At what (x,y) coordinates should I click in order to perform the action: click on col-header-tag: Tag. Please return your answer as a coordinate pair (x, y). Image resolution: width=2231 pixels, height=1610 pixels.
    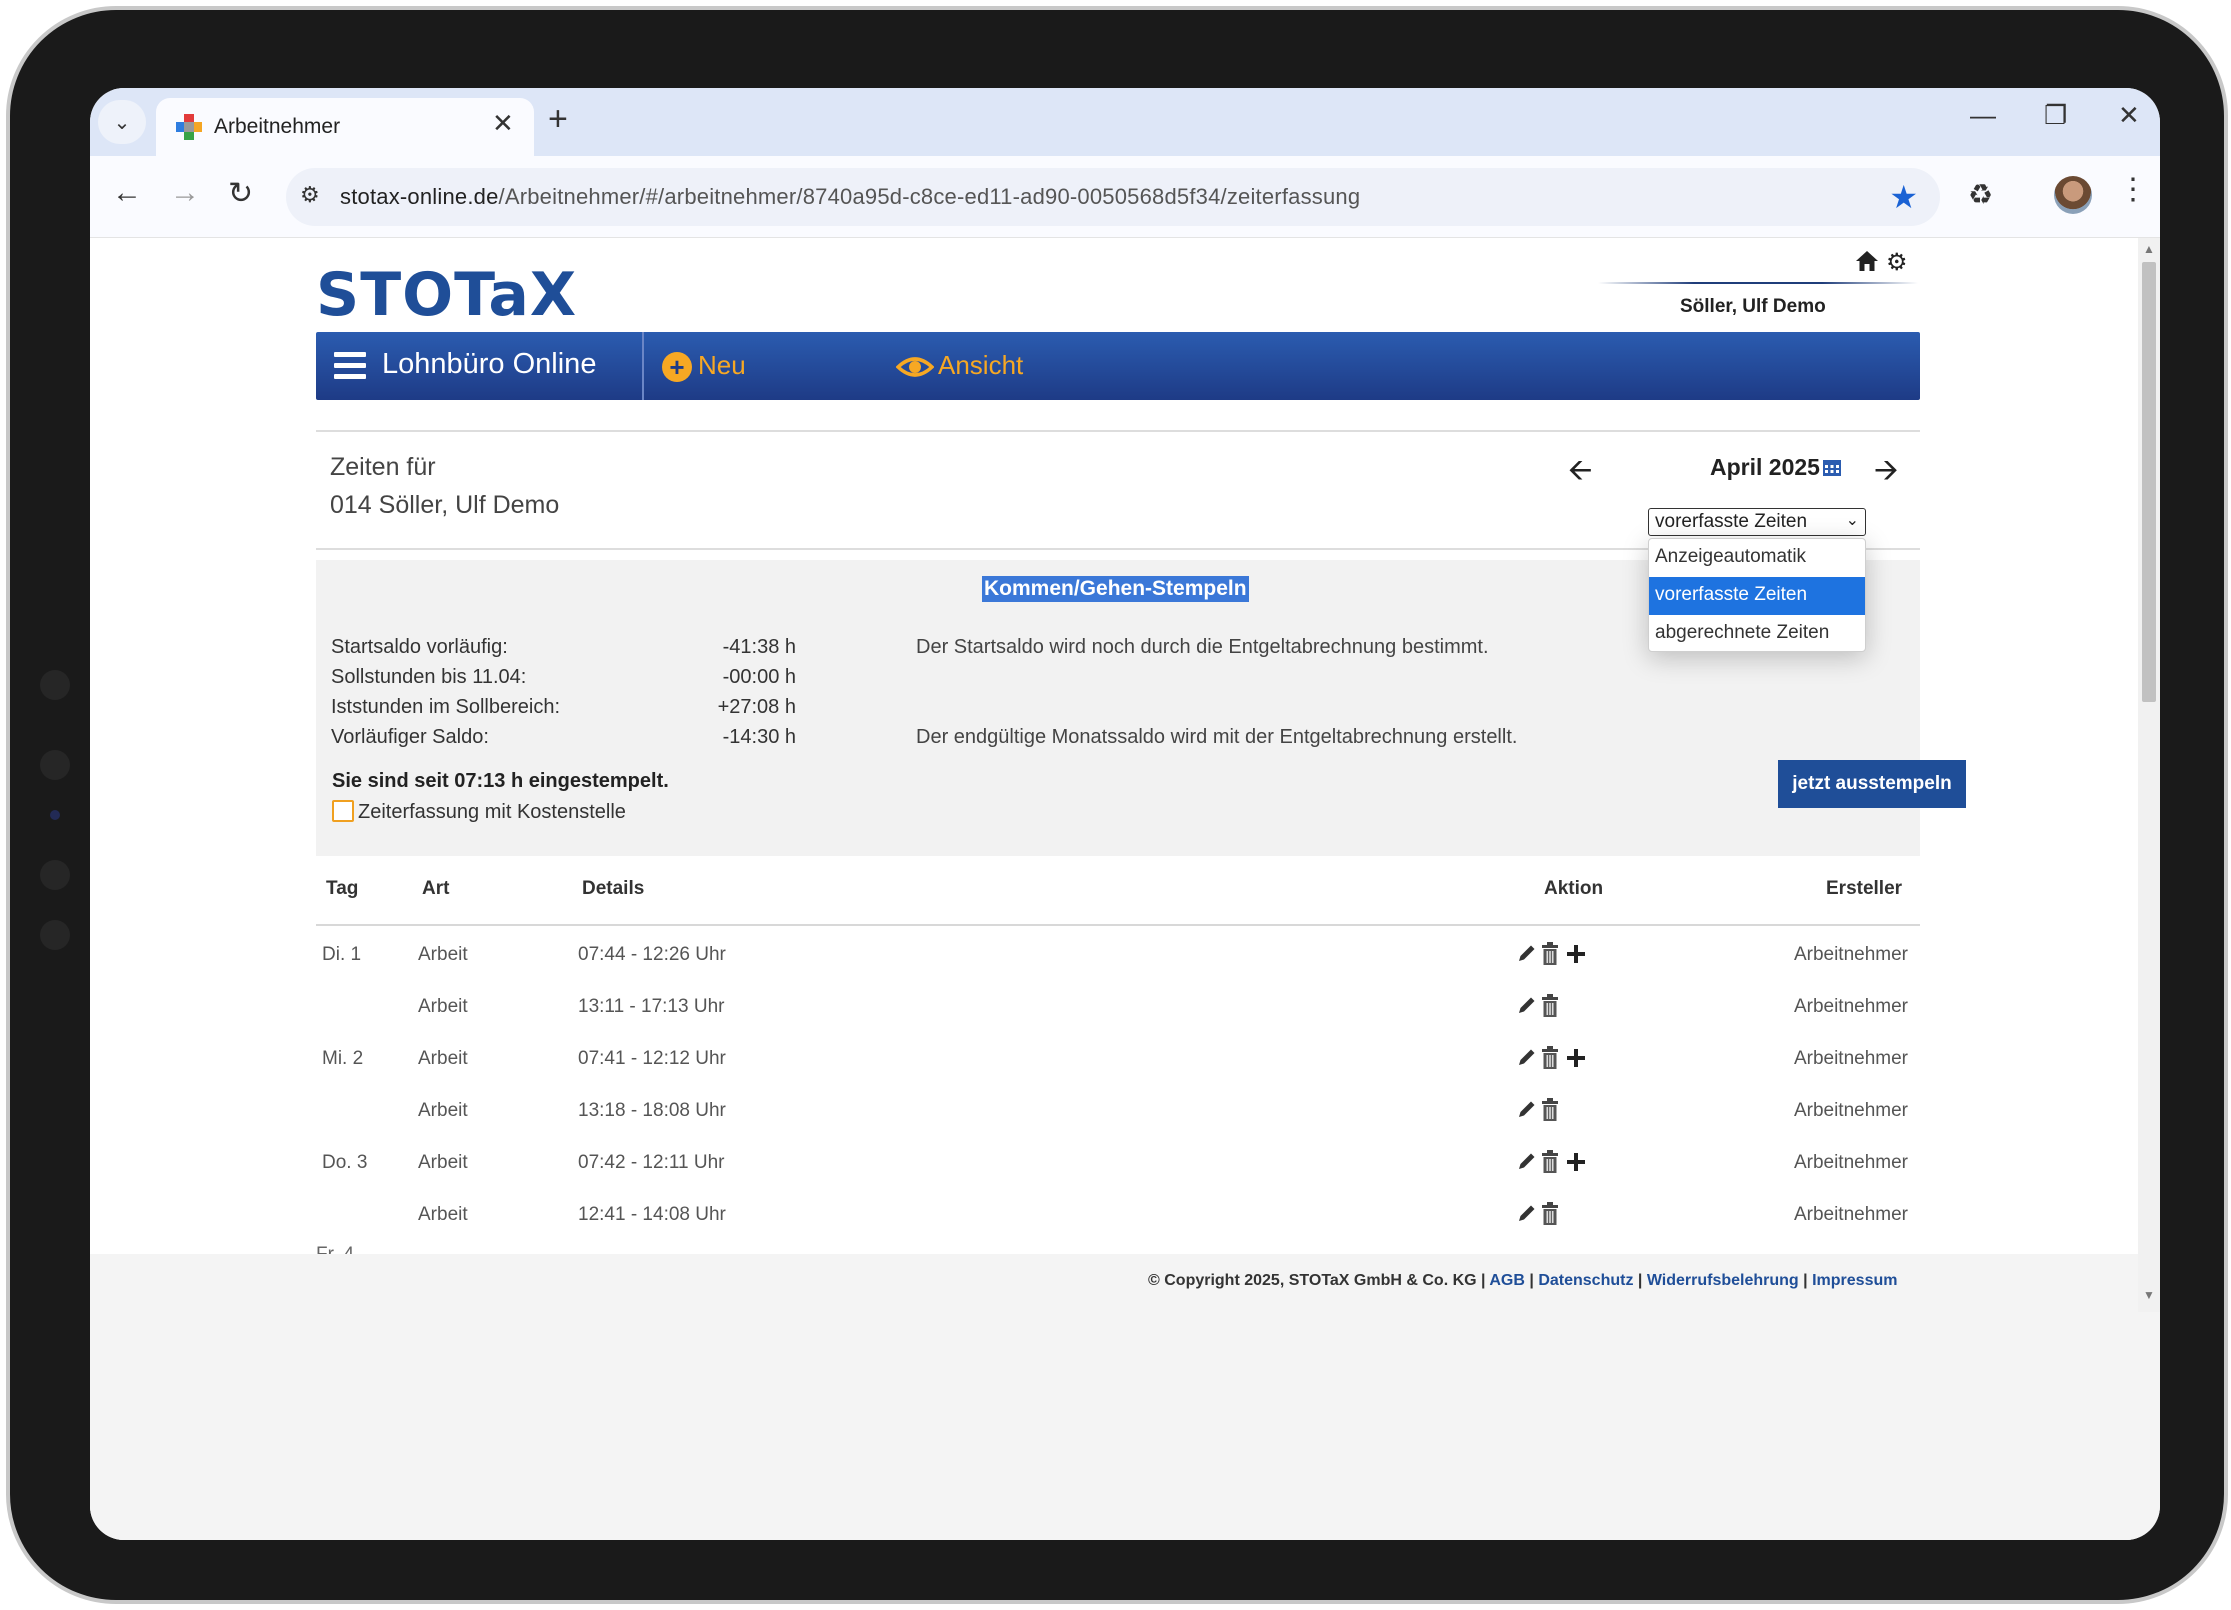
    Looking at the image, I should click on (342, 889).